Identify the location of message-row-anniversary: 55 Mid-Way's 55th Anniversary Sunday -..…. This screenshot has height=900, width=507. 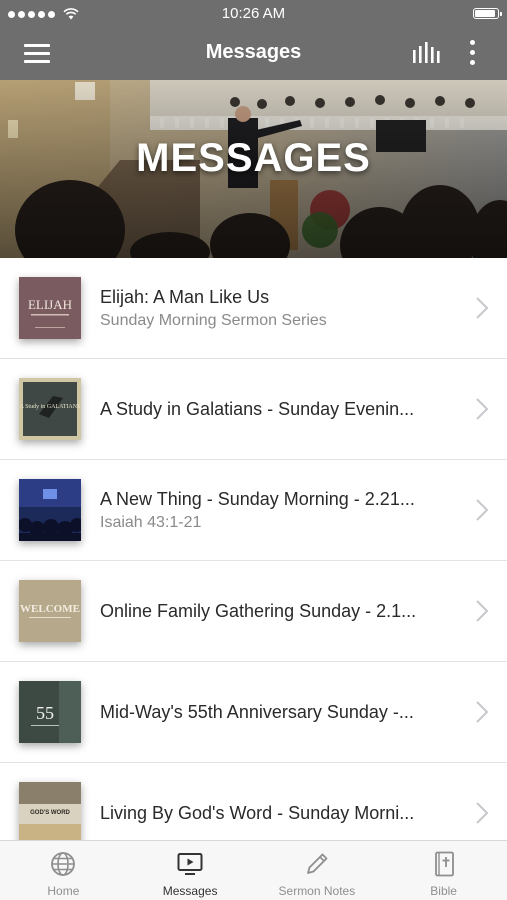
(253, 712).